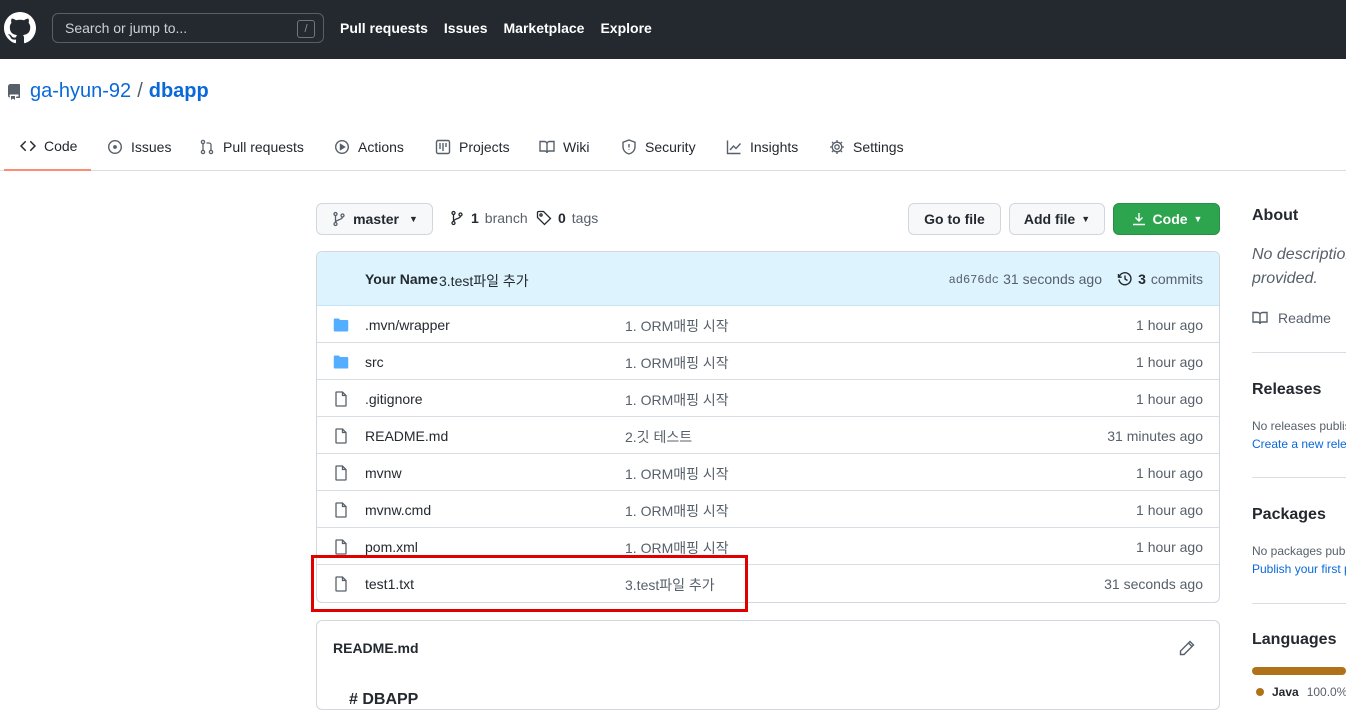 The image size is (1346, 710). What do you see at coordinates (1326, 691) in the screenshot?
I see `language-percent: 100.0%` at bounding box center [1326, 691].